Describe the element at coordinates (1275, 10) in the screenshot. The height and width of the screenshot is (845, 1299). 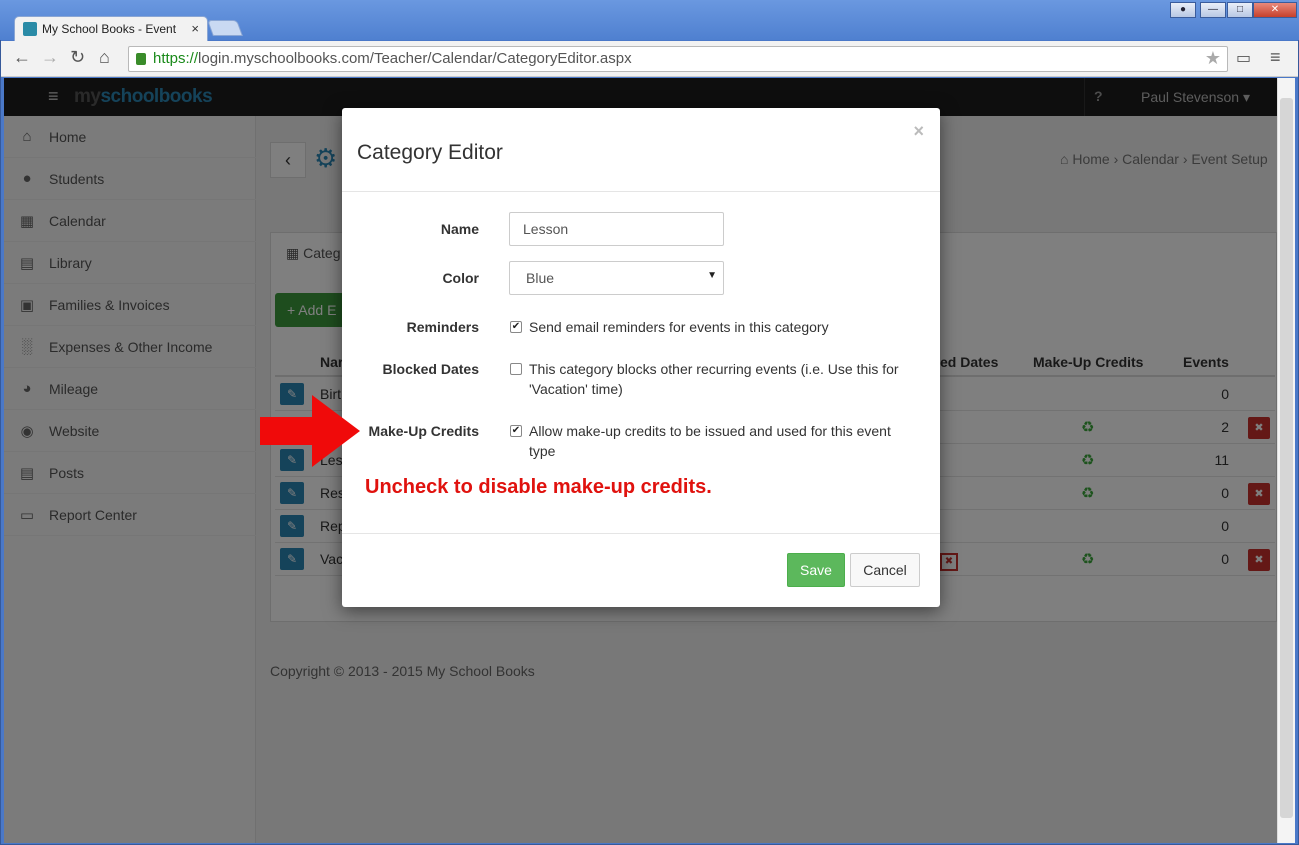
I see `window-close-button: ✕` at that location.